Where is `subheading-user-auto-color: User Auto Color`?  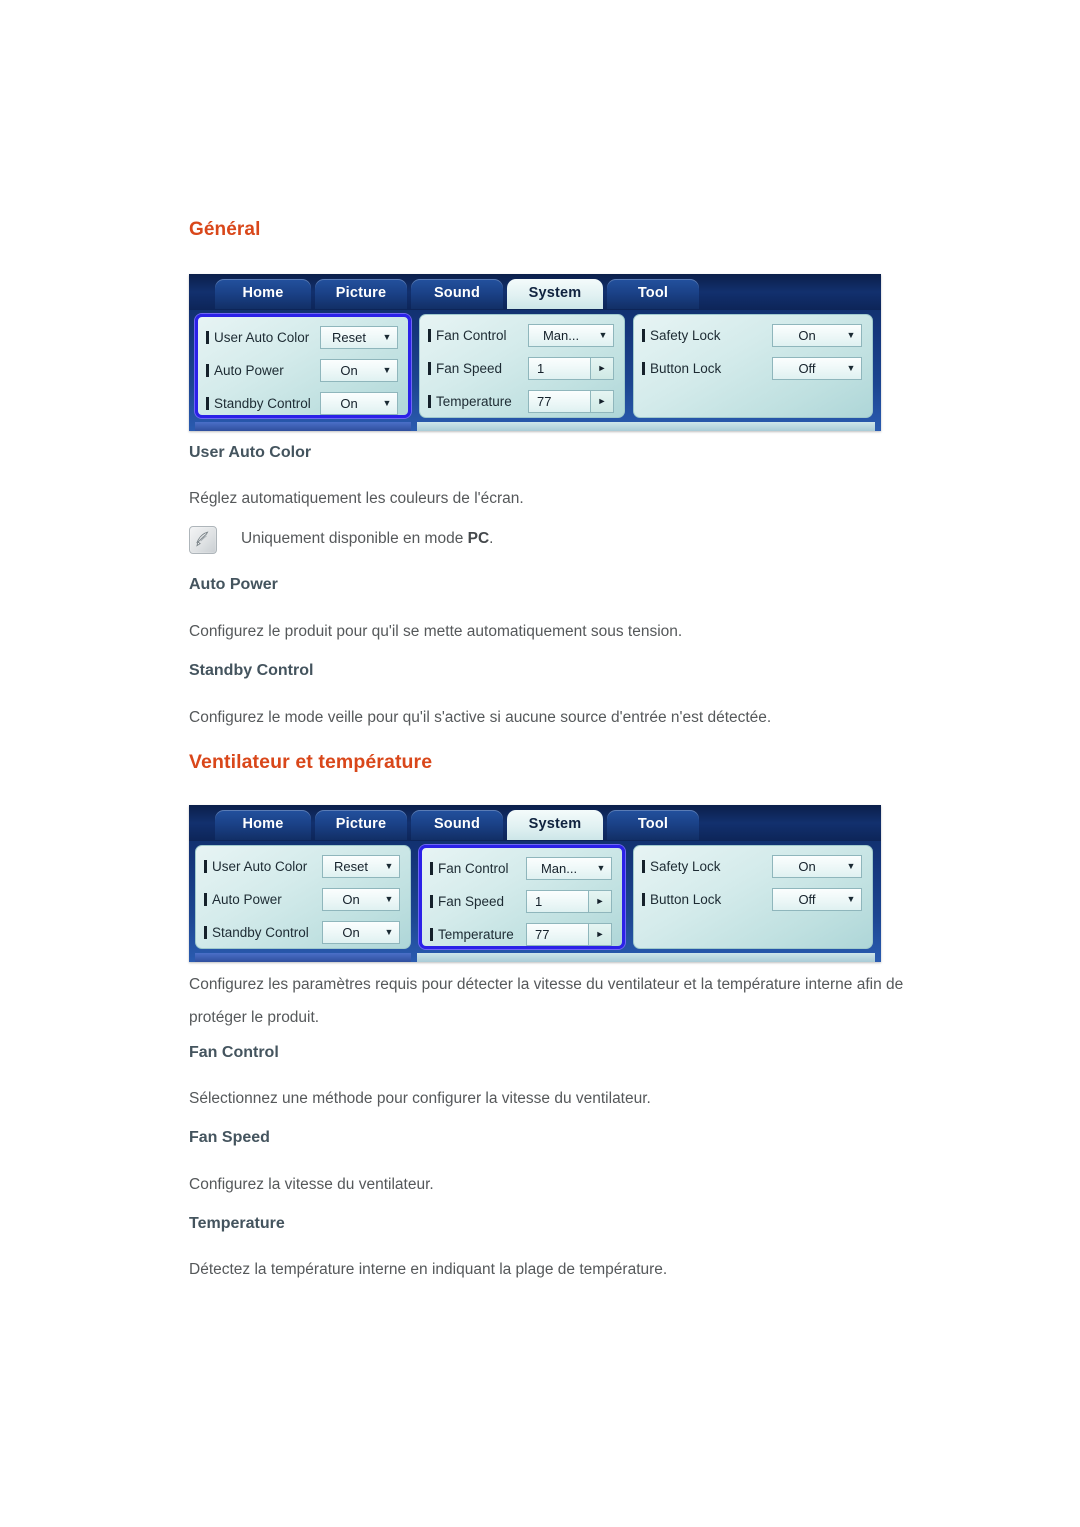
subheading-user-auto-color: User Auto Color is located at coordinates (250, 452).